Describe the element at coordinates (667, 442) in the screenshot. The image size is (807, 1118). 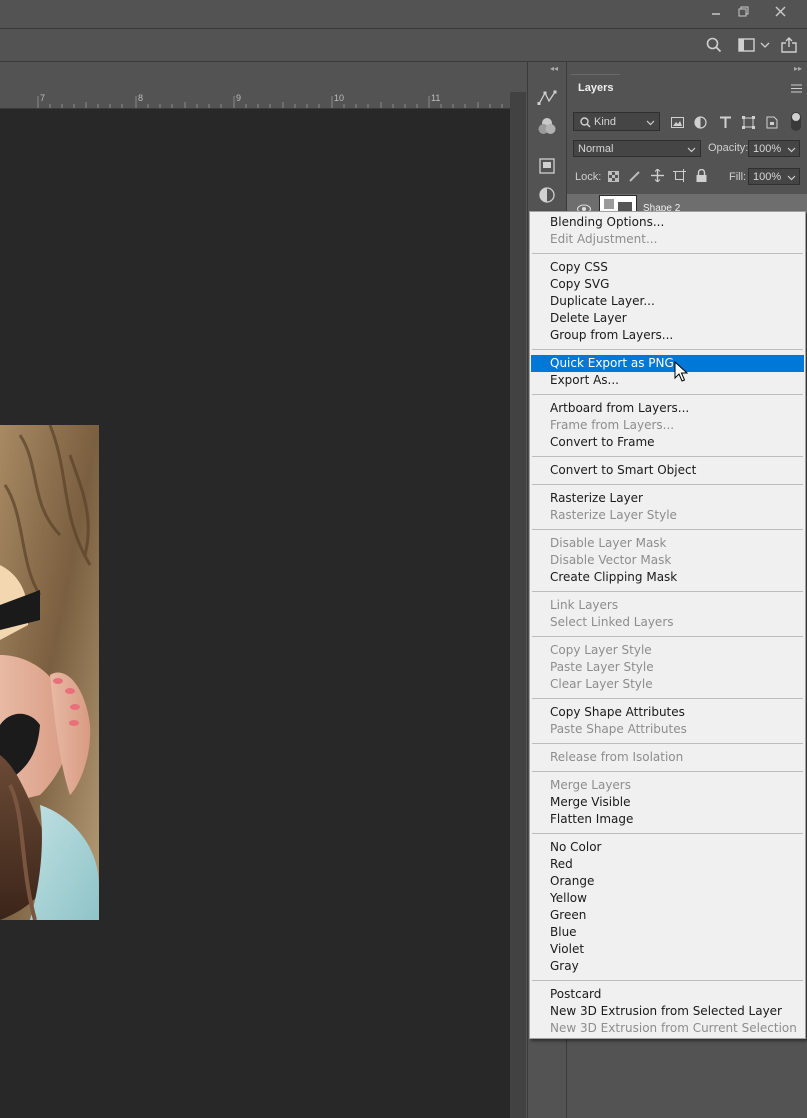
I see `menu-item-convert-to-frame: Convert to Frame` at that location.